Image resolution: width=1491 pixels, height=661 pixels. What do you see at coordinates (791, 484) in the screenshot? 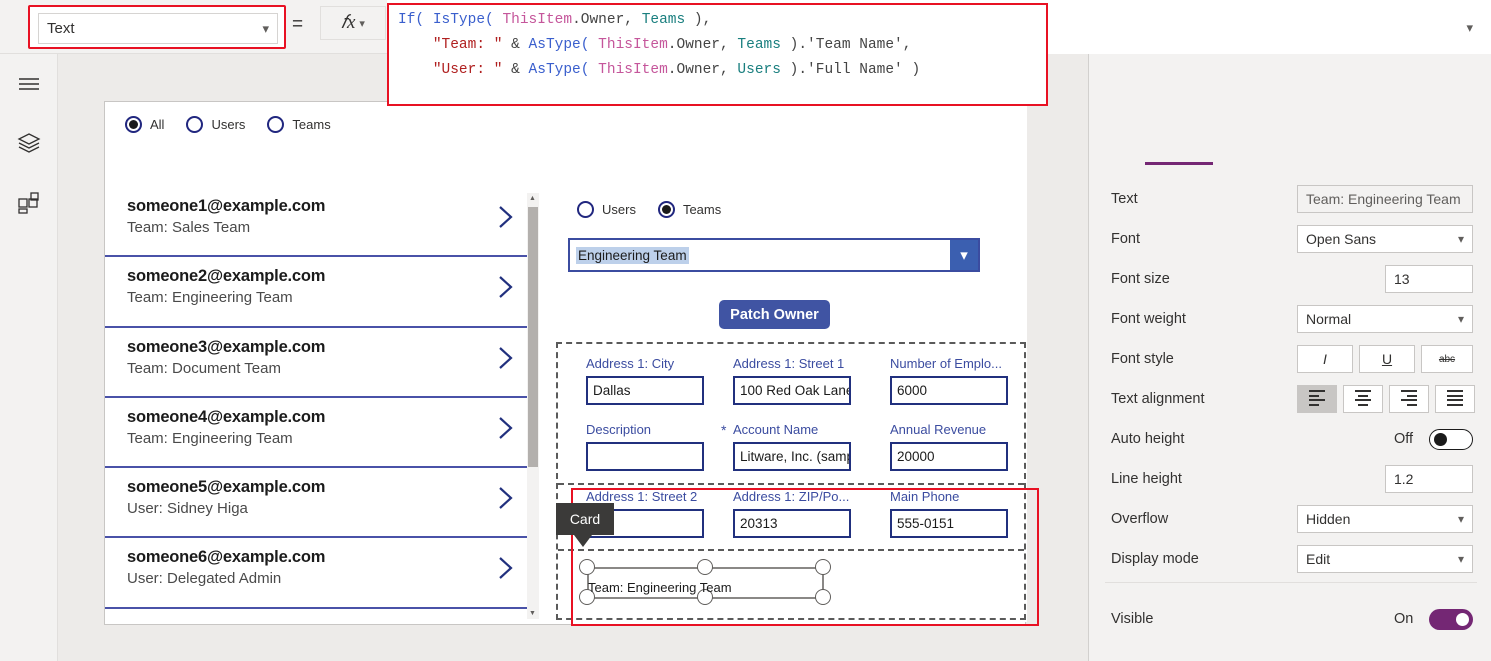
I see `form-row-divider` at bounding box center [791, 484].